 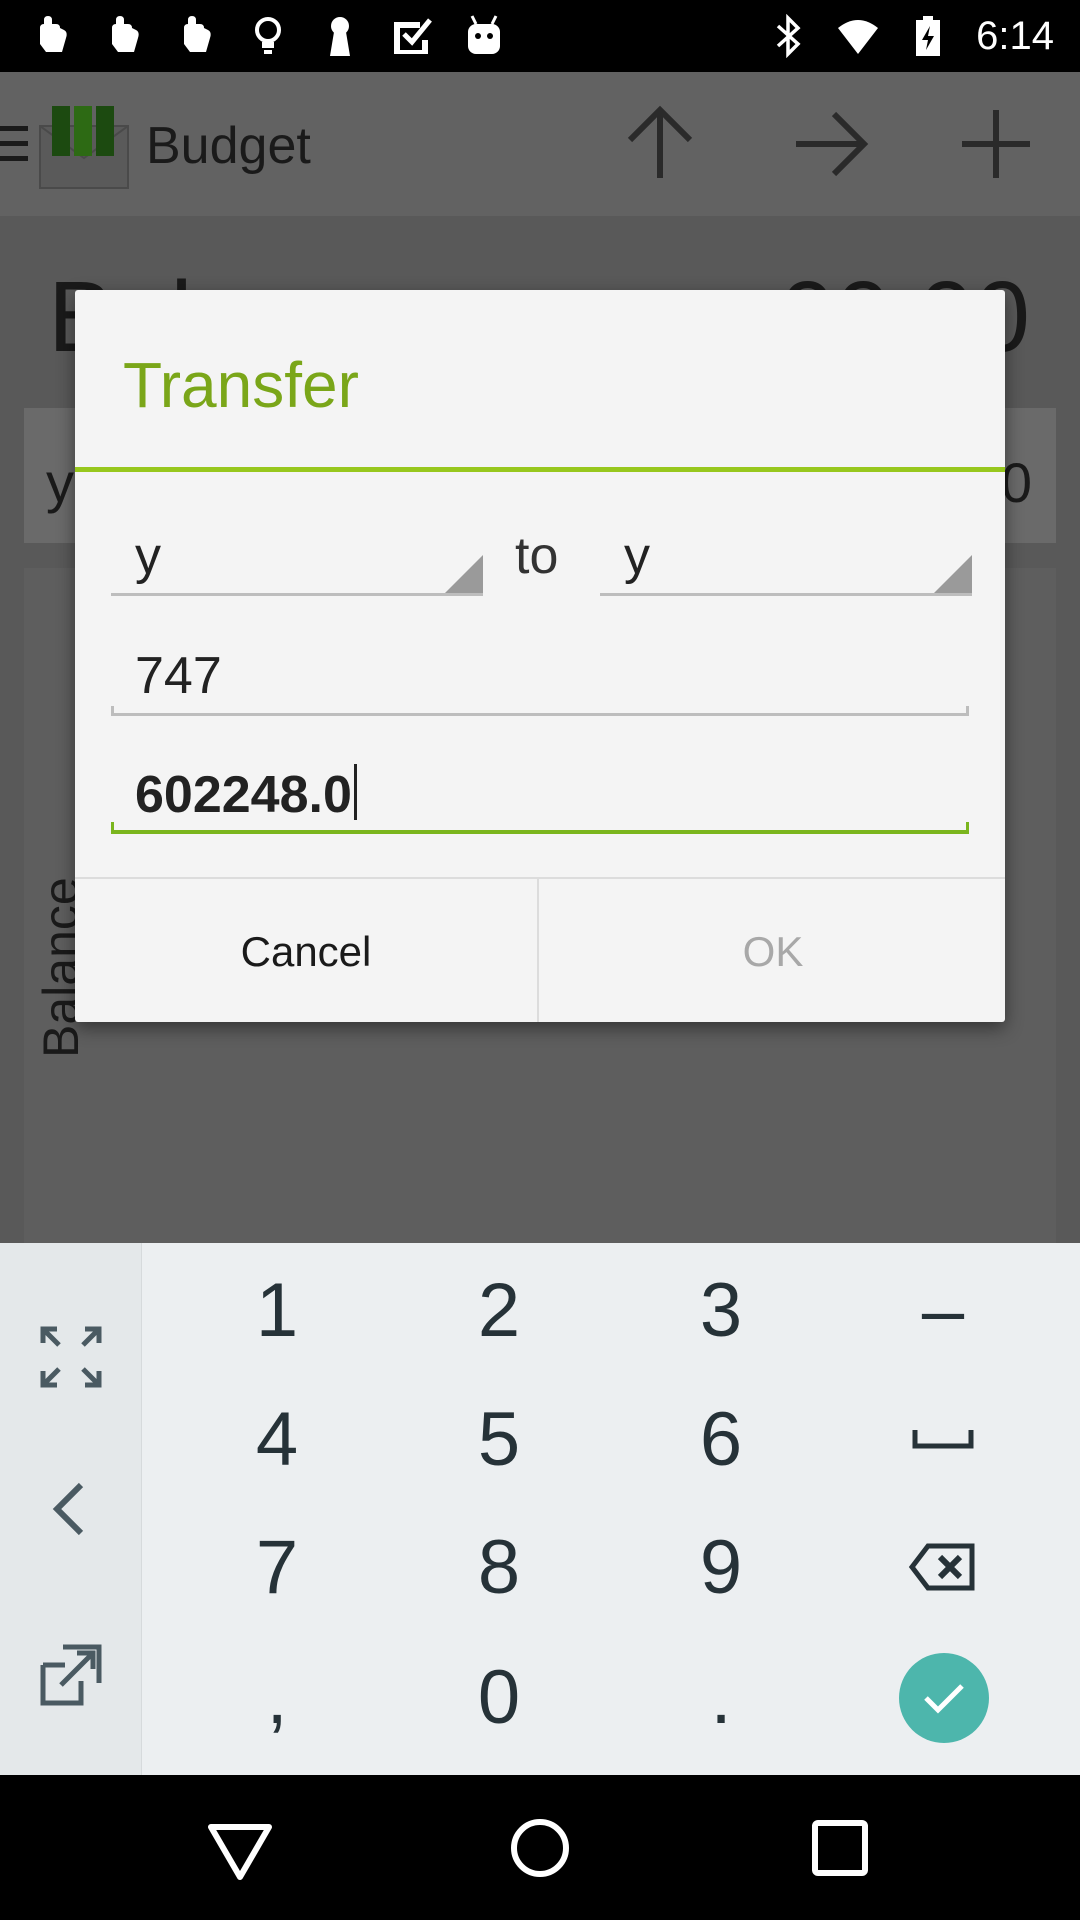 I want to click on status-bar-notifications, so click(x=268, y=36).